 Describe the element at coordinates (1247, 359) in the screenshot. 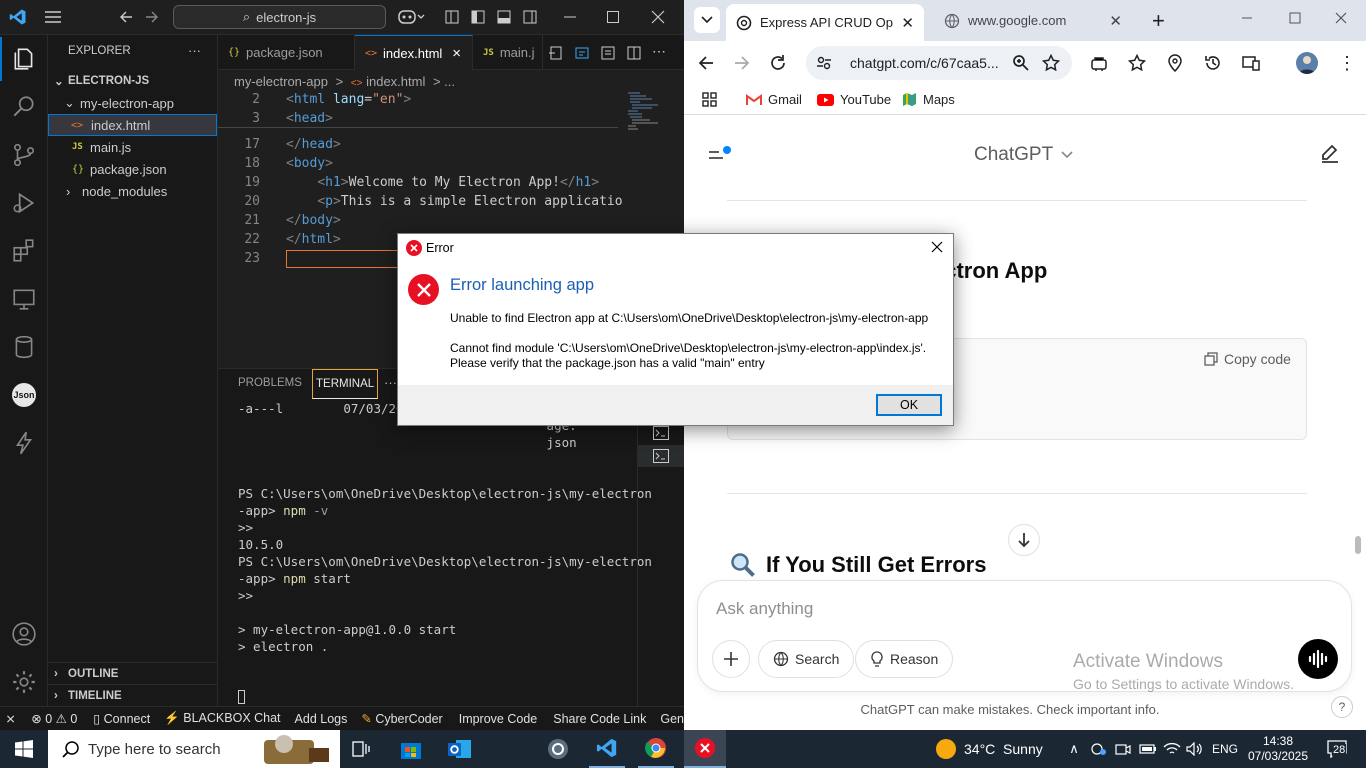

I see `copy-code-button: Copy code` at that location.